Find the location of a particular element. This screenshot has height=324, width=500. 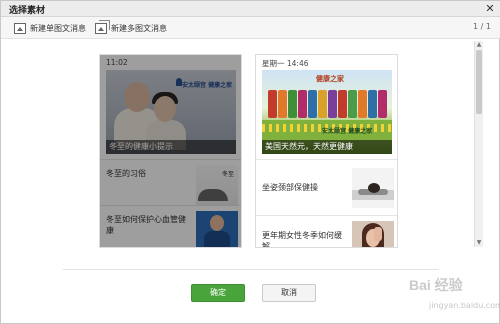

new-multi-article-label: 新建多图文消息 is located at coordinates (139, 28).